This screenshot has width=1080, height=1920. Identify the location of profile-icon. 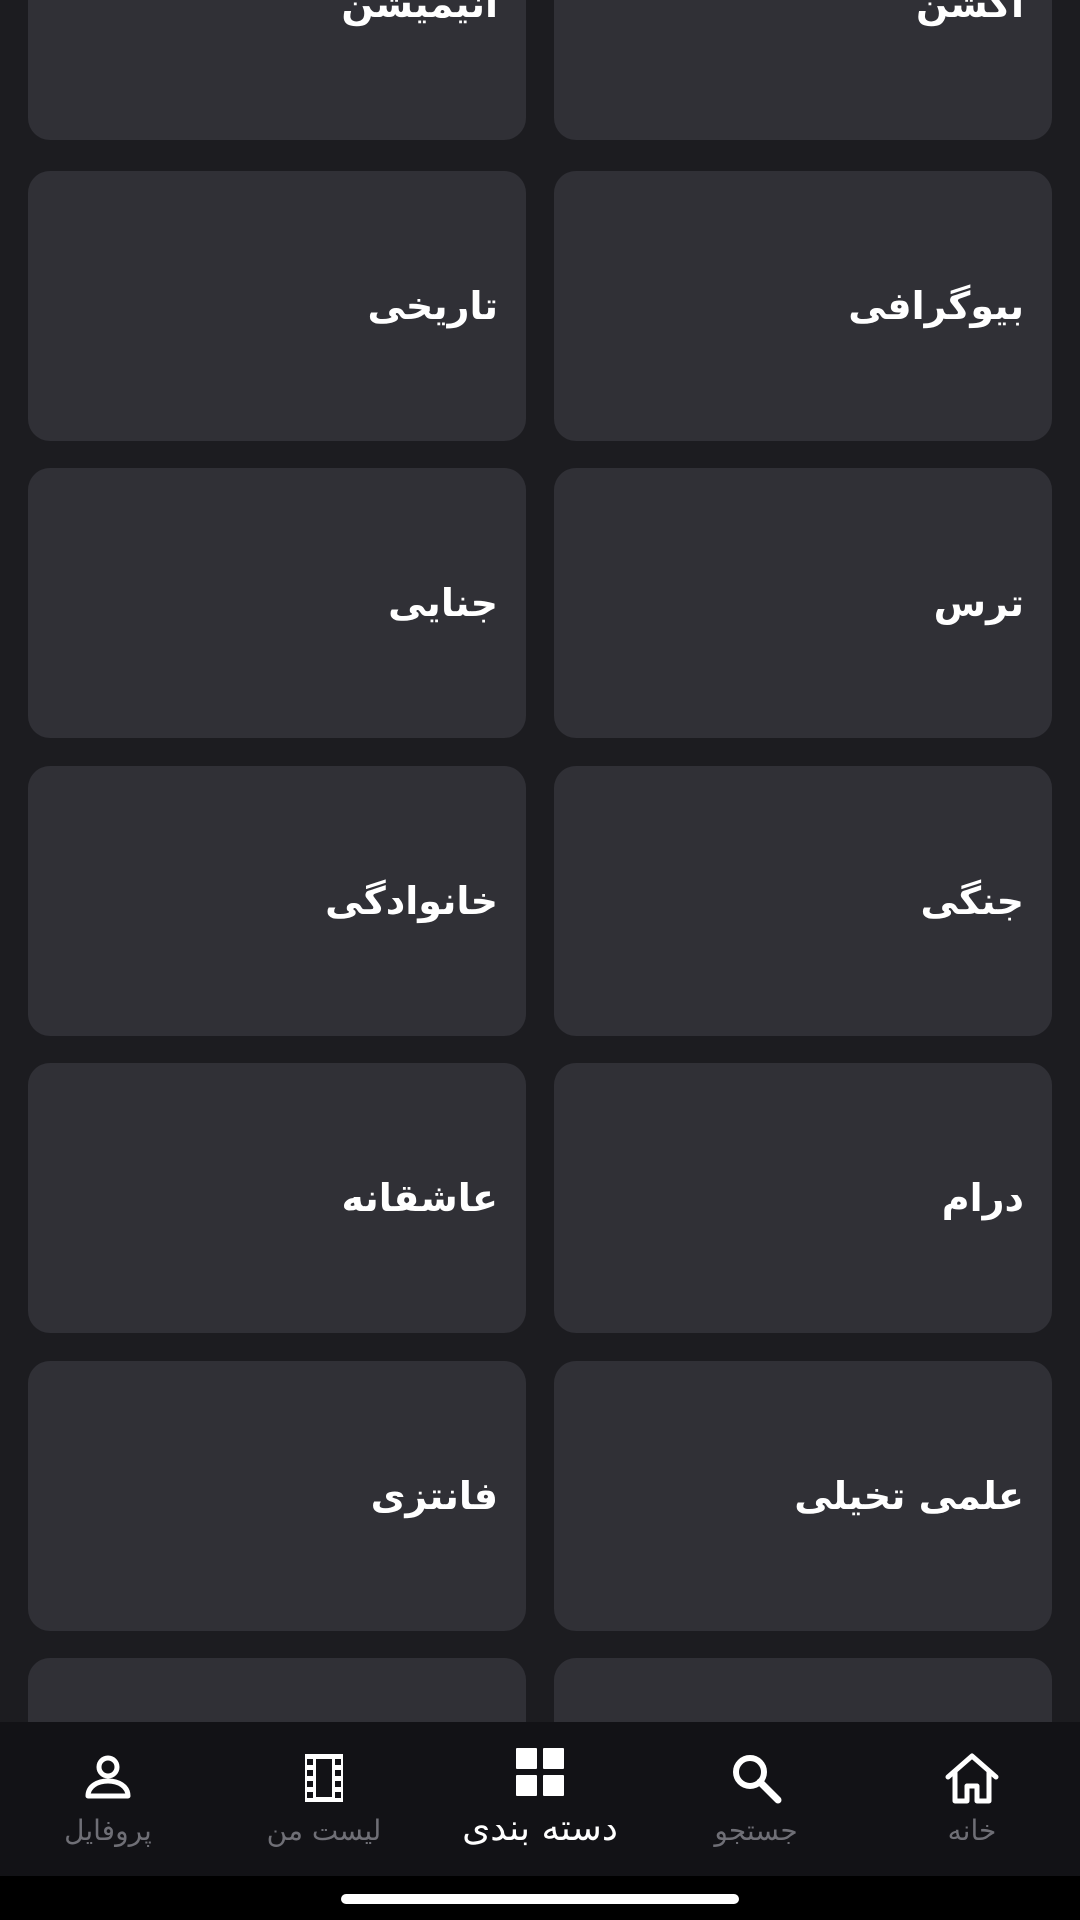
(108, 1777).